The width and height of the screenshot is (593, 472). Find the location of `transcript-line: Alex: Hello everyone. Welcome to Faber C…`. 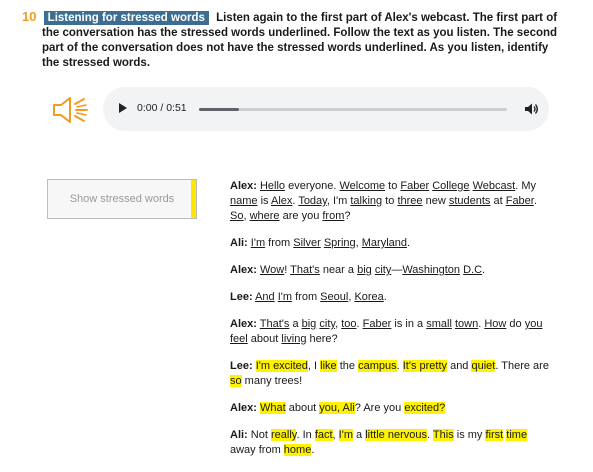

transcript-line: Alex: Hello everyone. Welcome to Faber C… is located at coordinates (390, 201).